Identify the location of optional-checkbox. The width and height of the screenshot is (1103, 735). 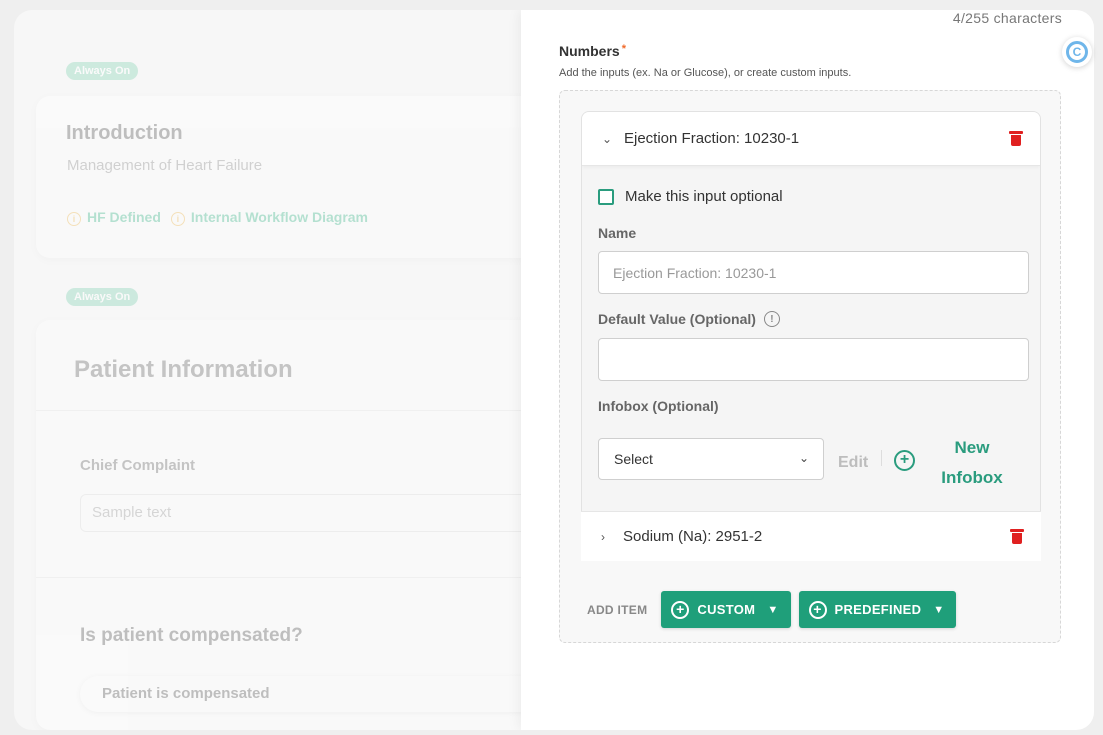
(606, 196).